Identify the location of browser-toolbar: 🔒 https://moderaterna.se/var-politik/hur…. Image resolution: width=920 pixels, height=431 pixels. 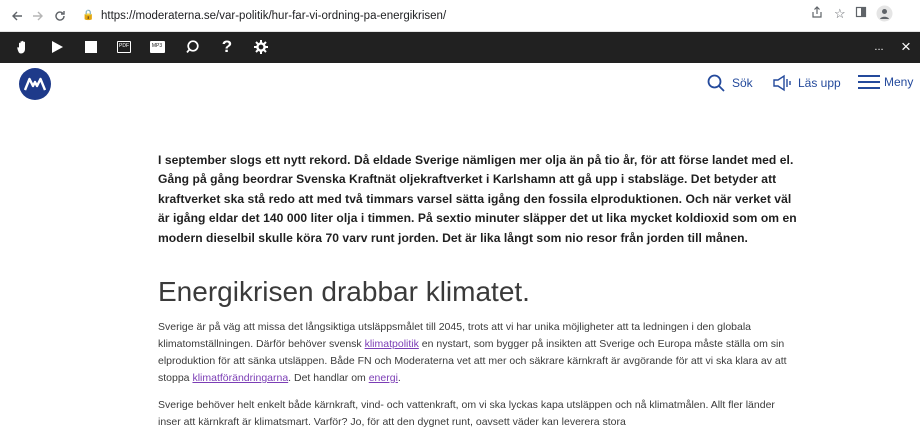
(460, 16).